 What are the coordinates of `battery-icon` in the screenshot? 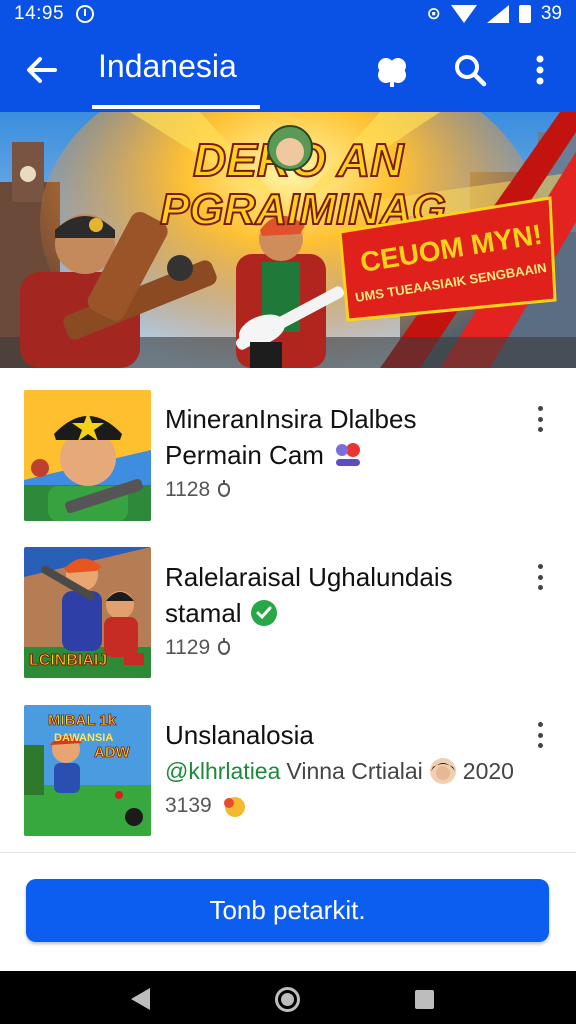 It's located at (524, 14).